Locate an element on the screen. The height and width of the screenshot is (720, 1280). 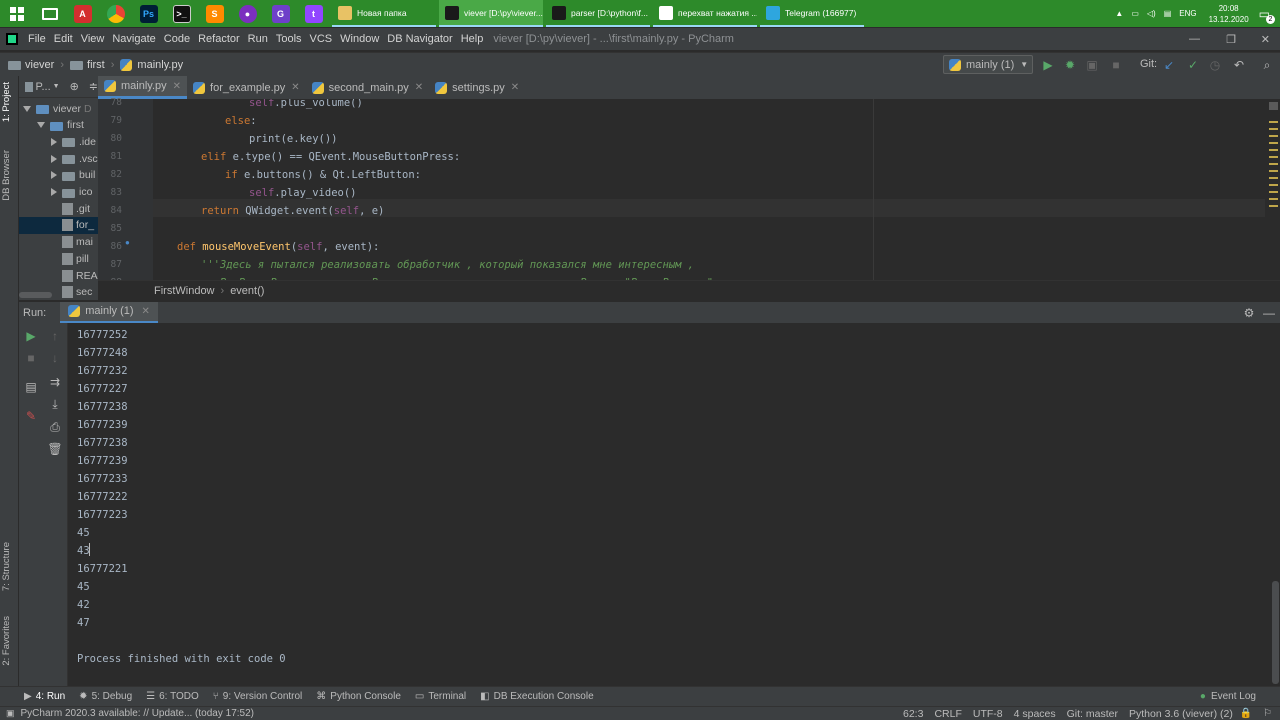
rerun-icon: ▶ is located at coordinates (31, 336).